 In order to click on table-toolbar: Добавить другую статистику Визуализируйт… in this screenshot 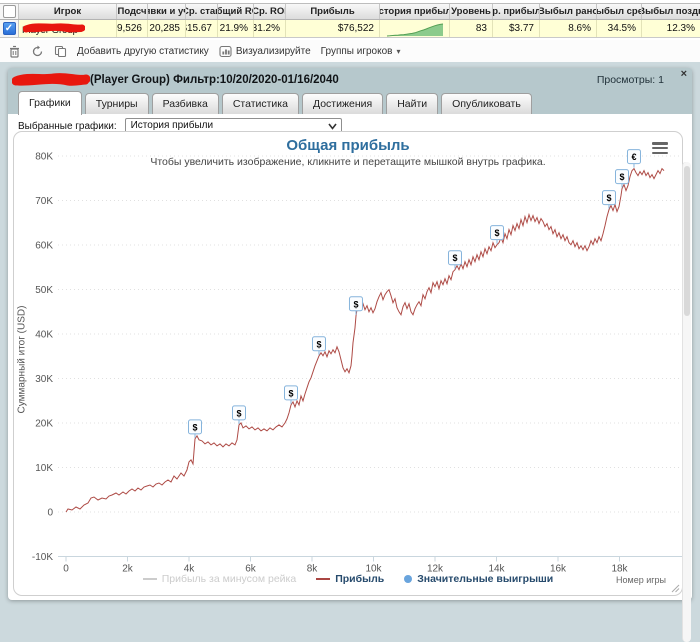, I will do `click(350, 51)`.